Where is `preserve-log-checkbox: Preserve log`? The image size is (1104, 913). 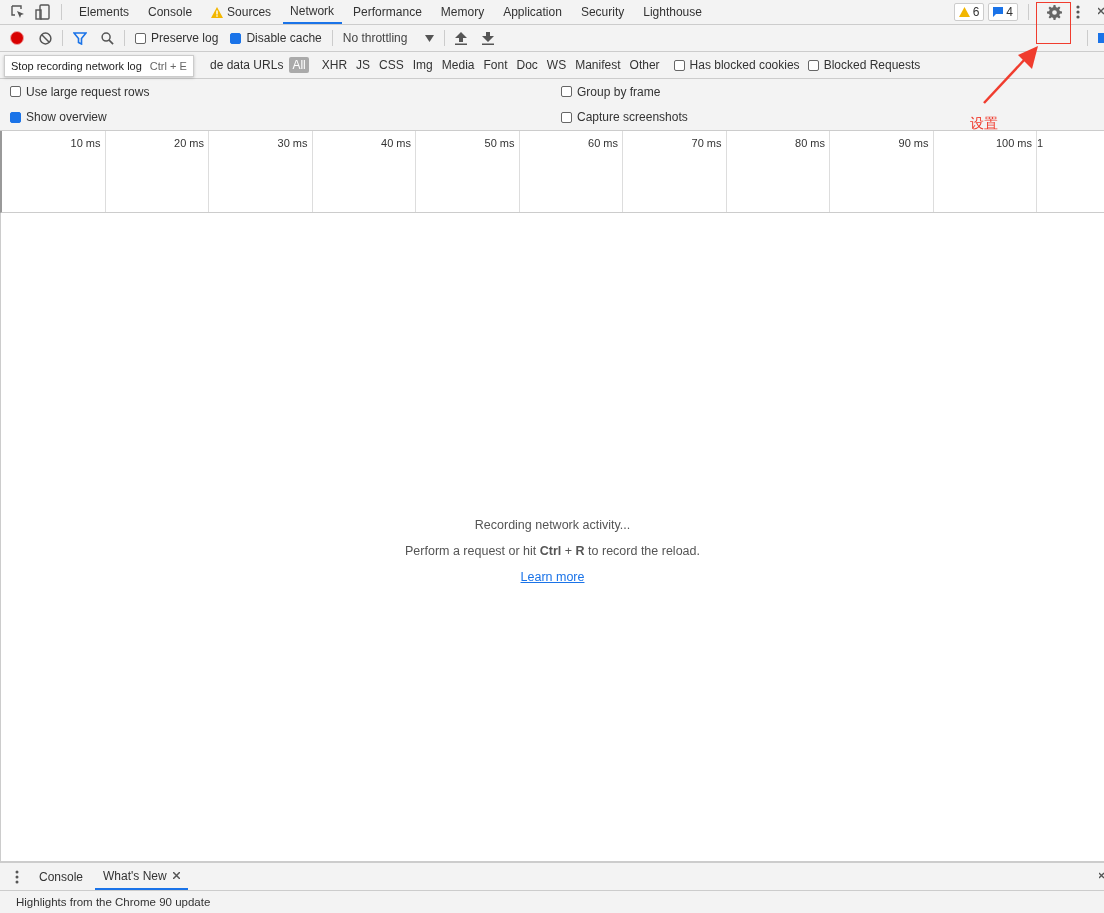 preserve-log-checkbox: Preserve log is located at coordinates (177, 38).